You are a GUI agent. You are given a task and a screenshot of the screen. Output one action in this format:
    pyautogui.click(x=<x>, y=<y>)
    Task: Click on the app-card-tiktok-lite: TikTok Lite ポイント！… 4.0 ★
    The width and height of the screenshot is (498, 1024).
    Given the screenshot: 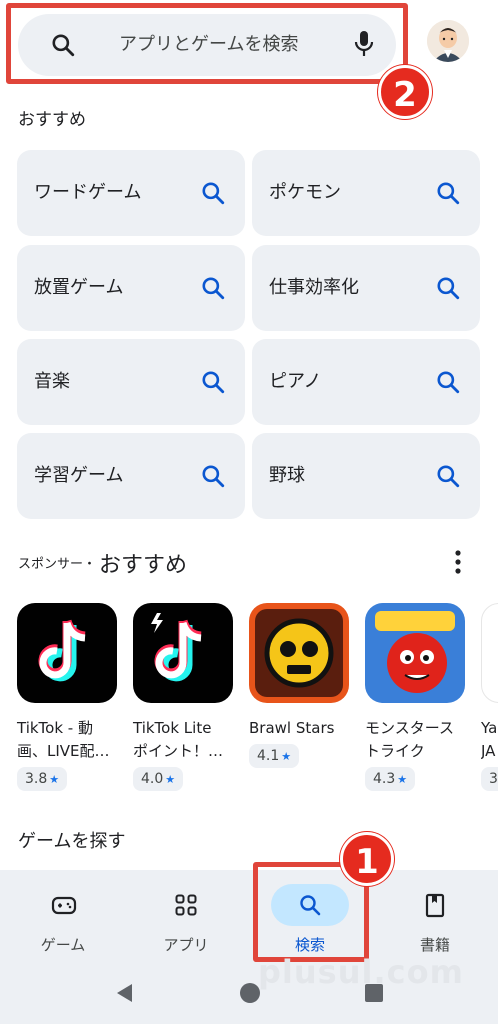 What is the action you would take?
    pyautogui.click(x=185, y=697)
    